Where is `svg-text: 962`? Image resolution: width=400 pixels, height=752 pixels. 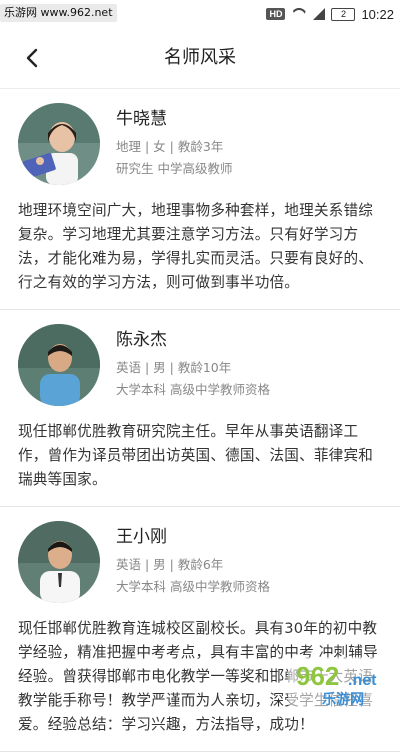
svg-text: 962 is located at coordinates (317, 676).